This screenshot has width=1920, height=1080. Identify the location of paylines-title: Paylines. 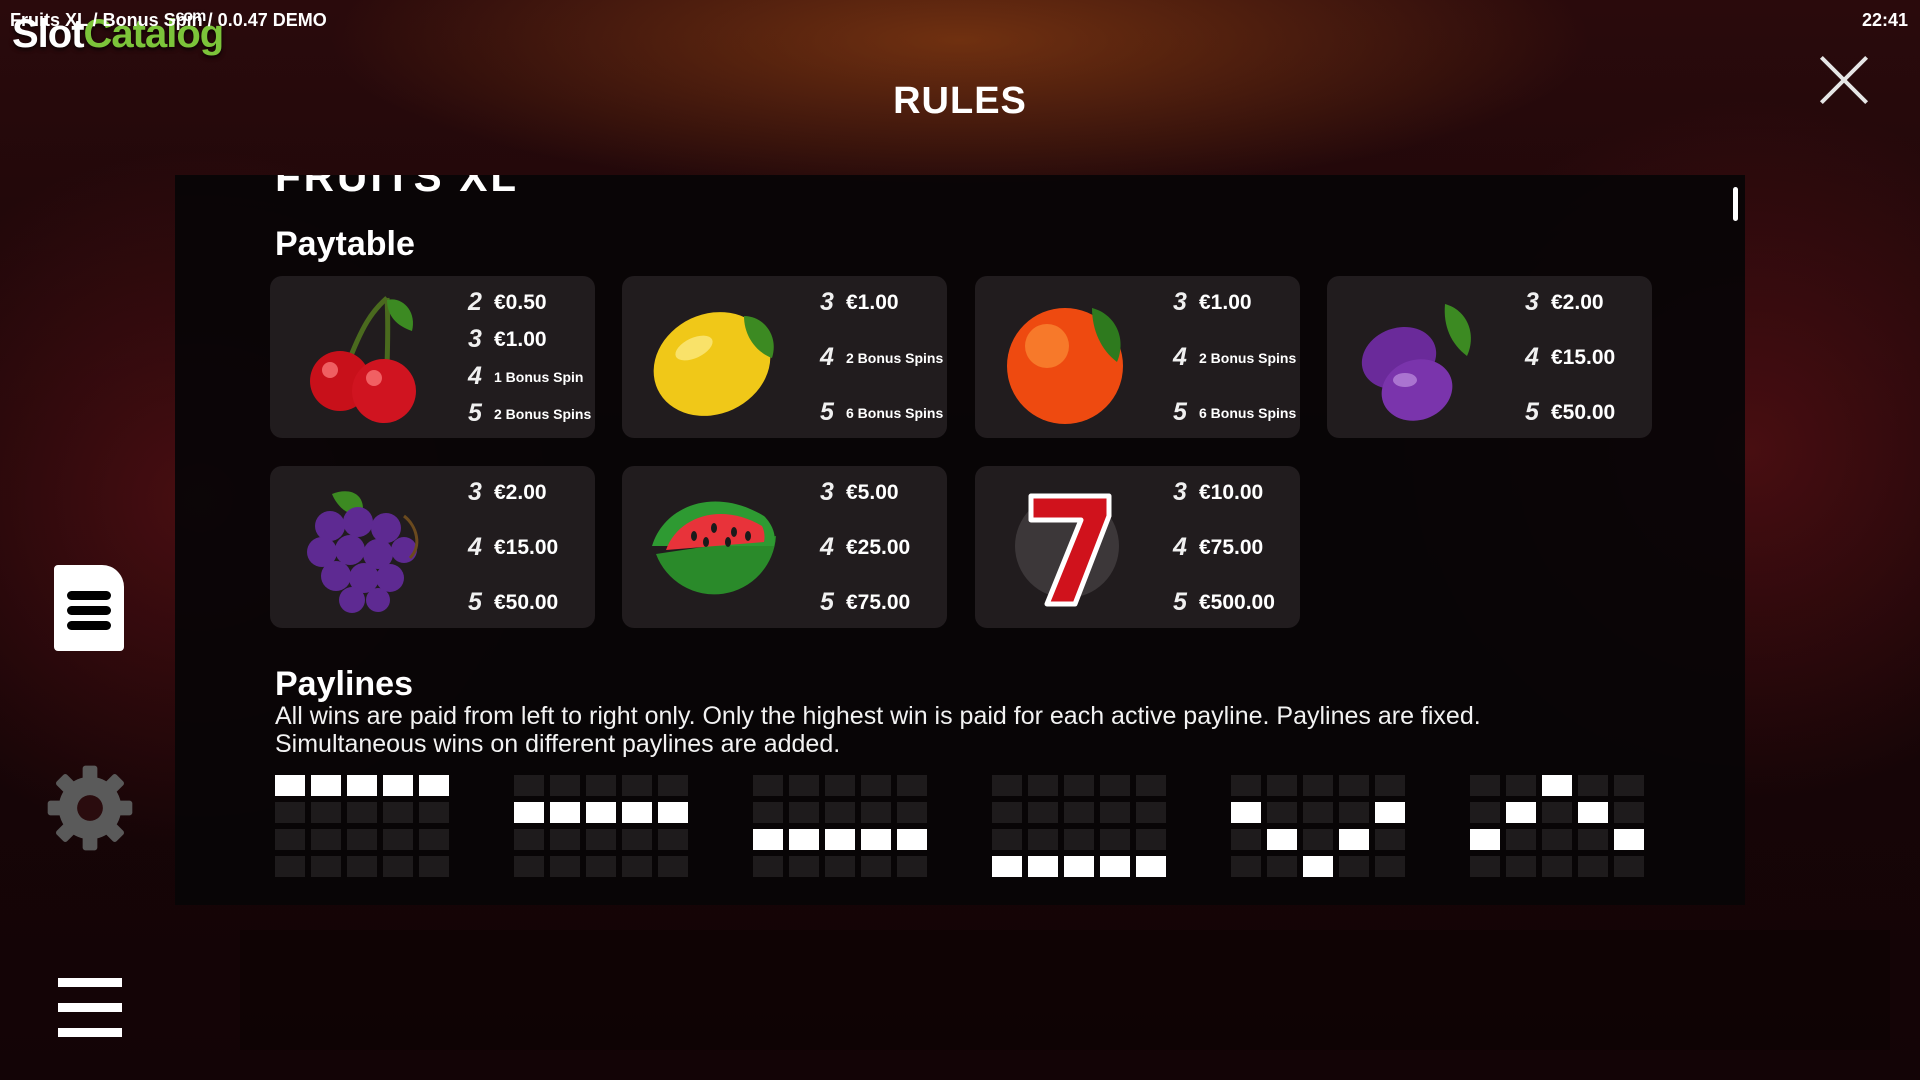
(344, 684).